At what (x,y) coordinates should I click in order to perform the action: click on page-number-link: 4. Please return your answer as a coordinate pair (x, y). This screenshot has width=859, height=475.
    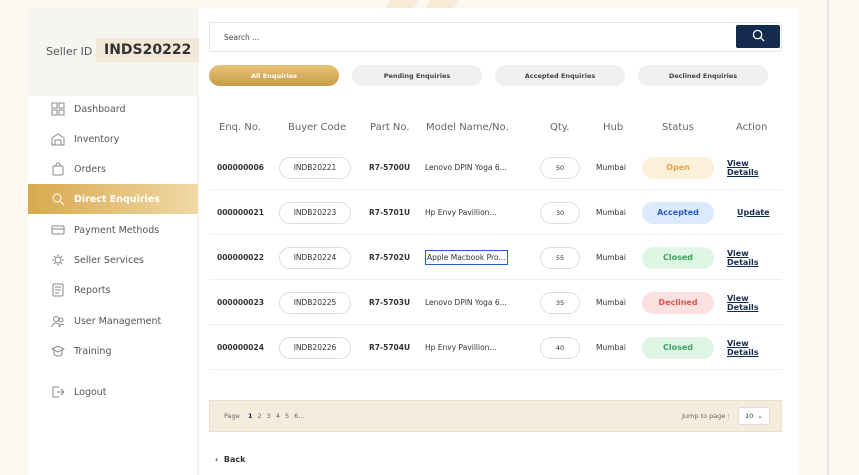
    Looking at the image, I should click on (278, 416).